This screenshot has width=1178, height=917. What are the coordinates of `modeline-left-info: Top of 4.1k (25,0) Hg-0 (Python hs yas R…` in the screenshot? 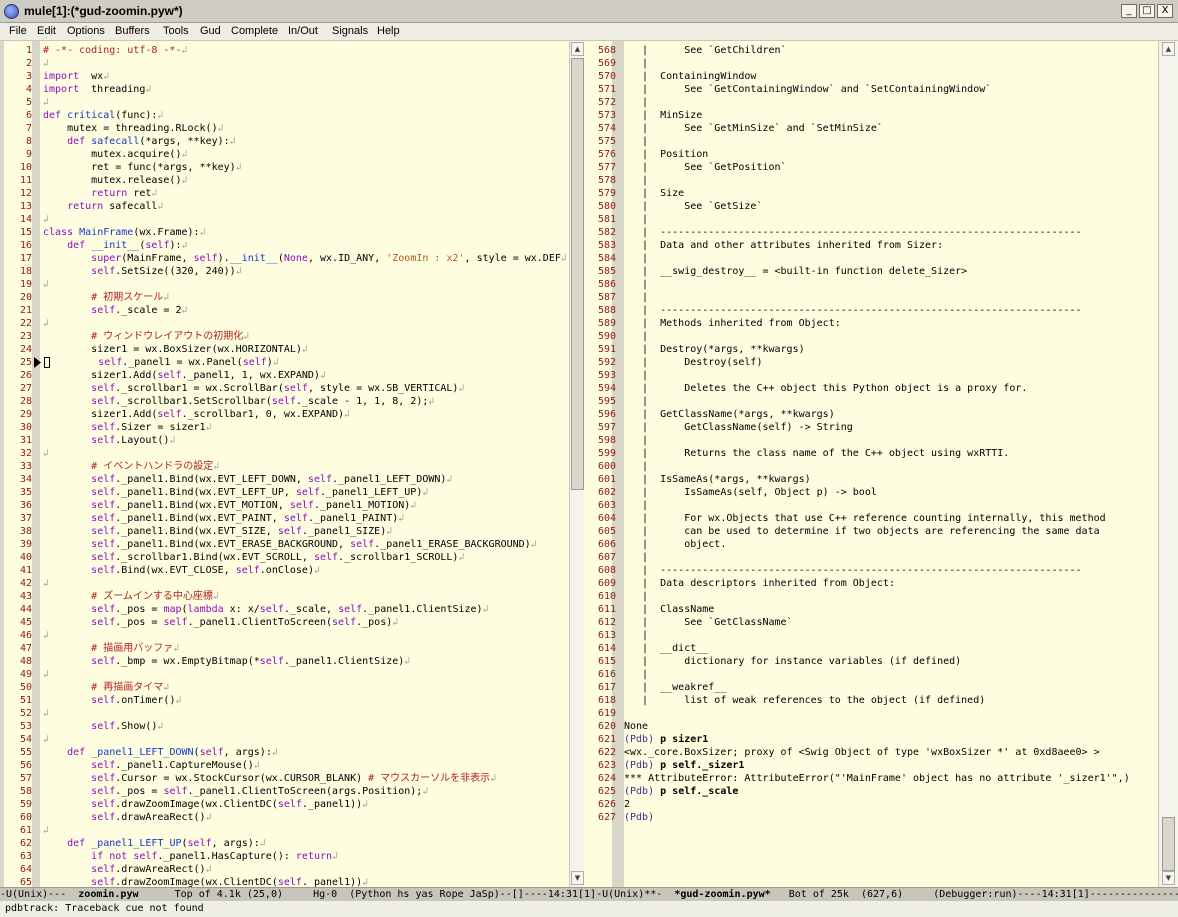 It's located at (367, 894).